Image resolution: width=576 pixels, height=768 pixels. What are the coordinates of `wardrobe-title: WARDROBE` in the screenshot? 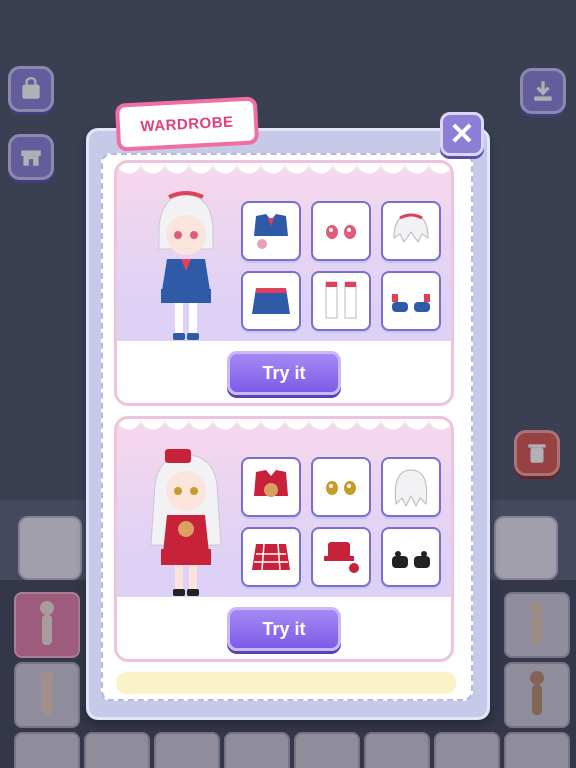 It's located at (187, 124).